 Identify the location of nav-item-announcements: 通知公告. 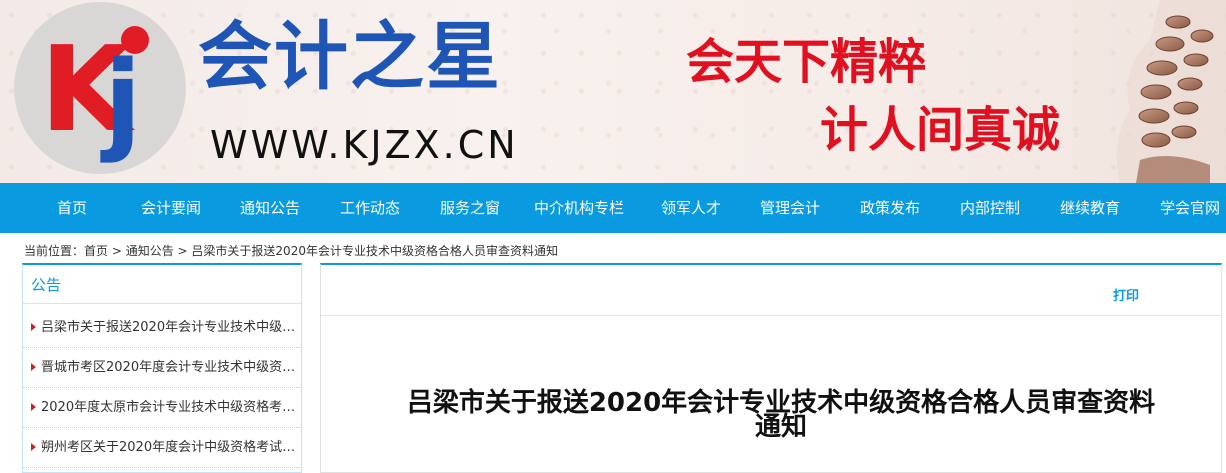
(270, 208).